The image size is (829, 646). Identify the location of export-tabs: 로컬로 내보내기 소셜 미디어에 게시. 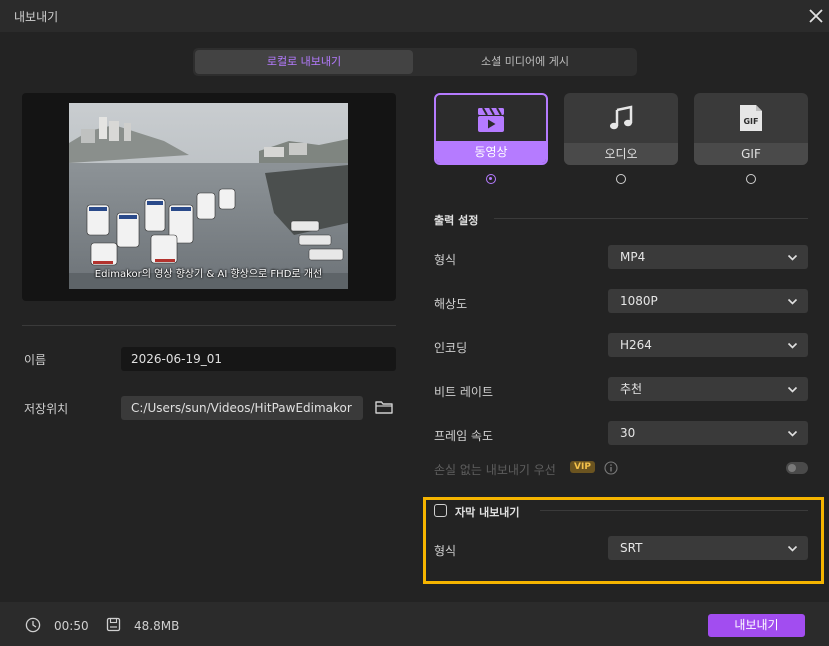
(415, 62).